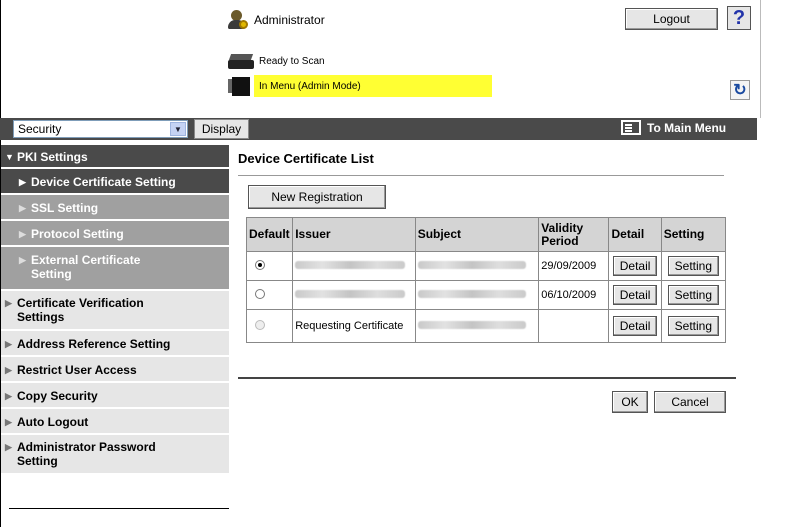 Image resolution: width=800 pixels, height=527 pixels. I want to click on validity-cell: 29/09/2009, so click(574, 266).